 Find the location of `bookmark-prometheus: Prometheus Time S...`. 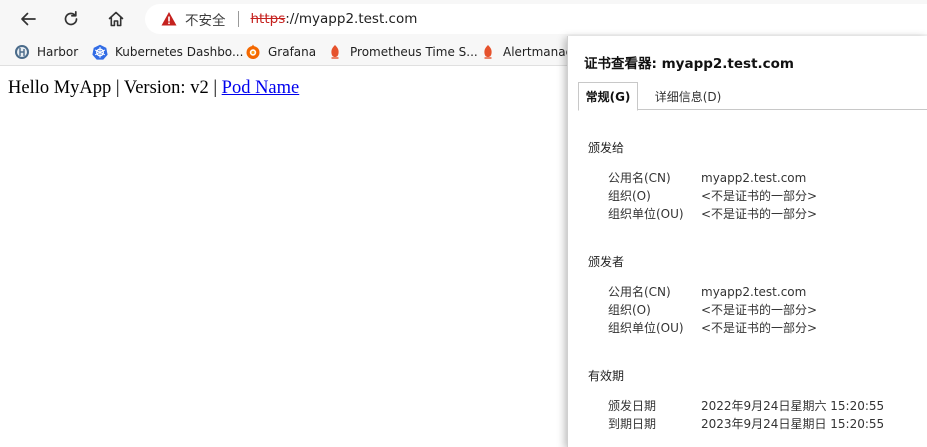

bookmark-prometheus: Prometheus Time S... is located at coordinates (402, 52).